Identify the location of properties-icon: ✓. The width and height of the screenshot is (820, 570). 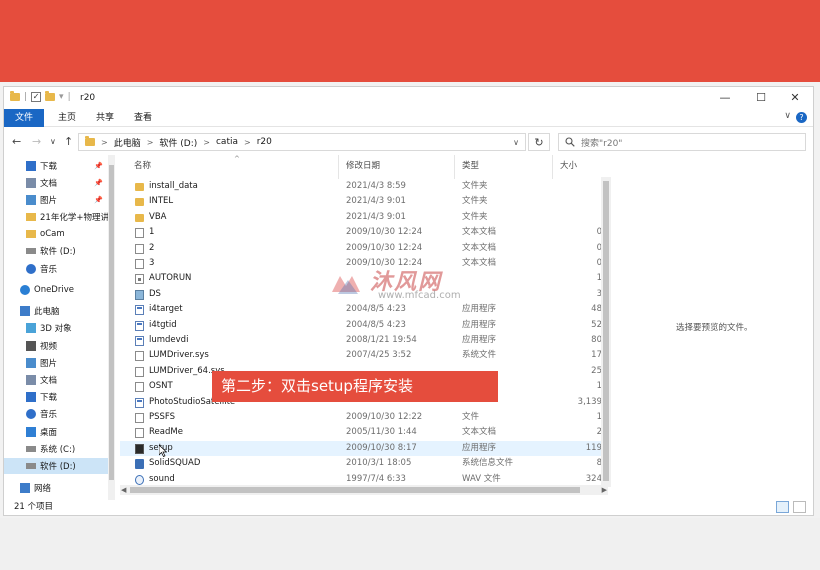
(36, 97).